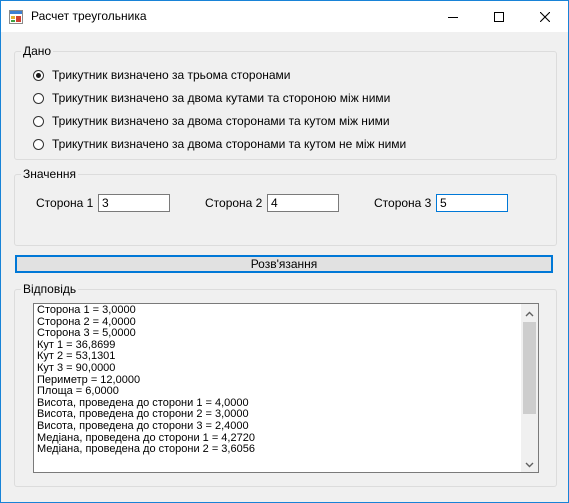 This screenshot has height=503, width=569. I want to click on minimize-button, so click(453, 16).